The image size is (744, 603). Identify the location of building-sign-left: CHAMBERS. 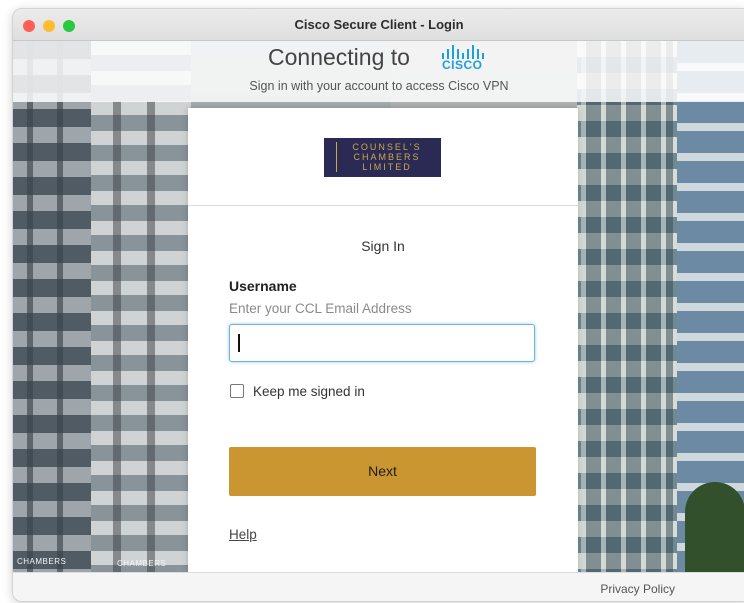
(42, 561).